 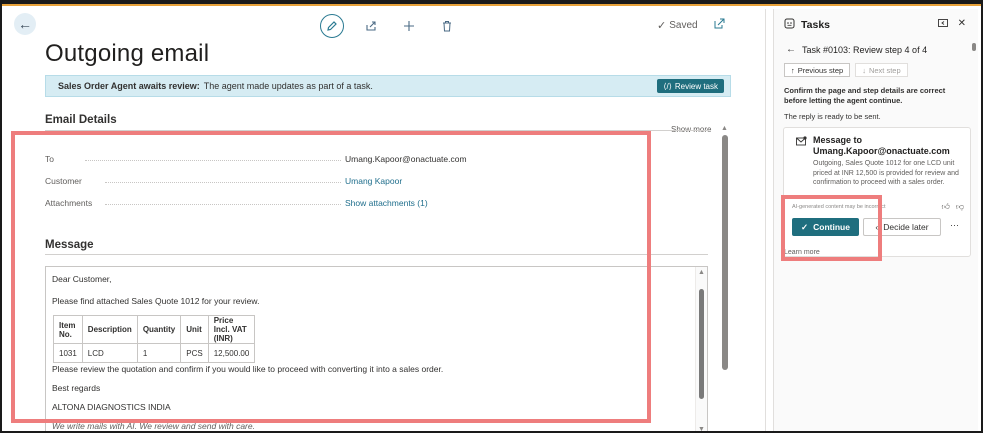 What do you see at coordinates (82, 279) in the screenshot?
I see `message-greeting: Dear Customer,` at bounding box center [82, 279].